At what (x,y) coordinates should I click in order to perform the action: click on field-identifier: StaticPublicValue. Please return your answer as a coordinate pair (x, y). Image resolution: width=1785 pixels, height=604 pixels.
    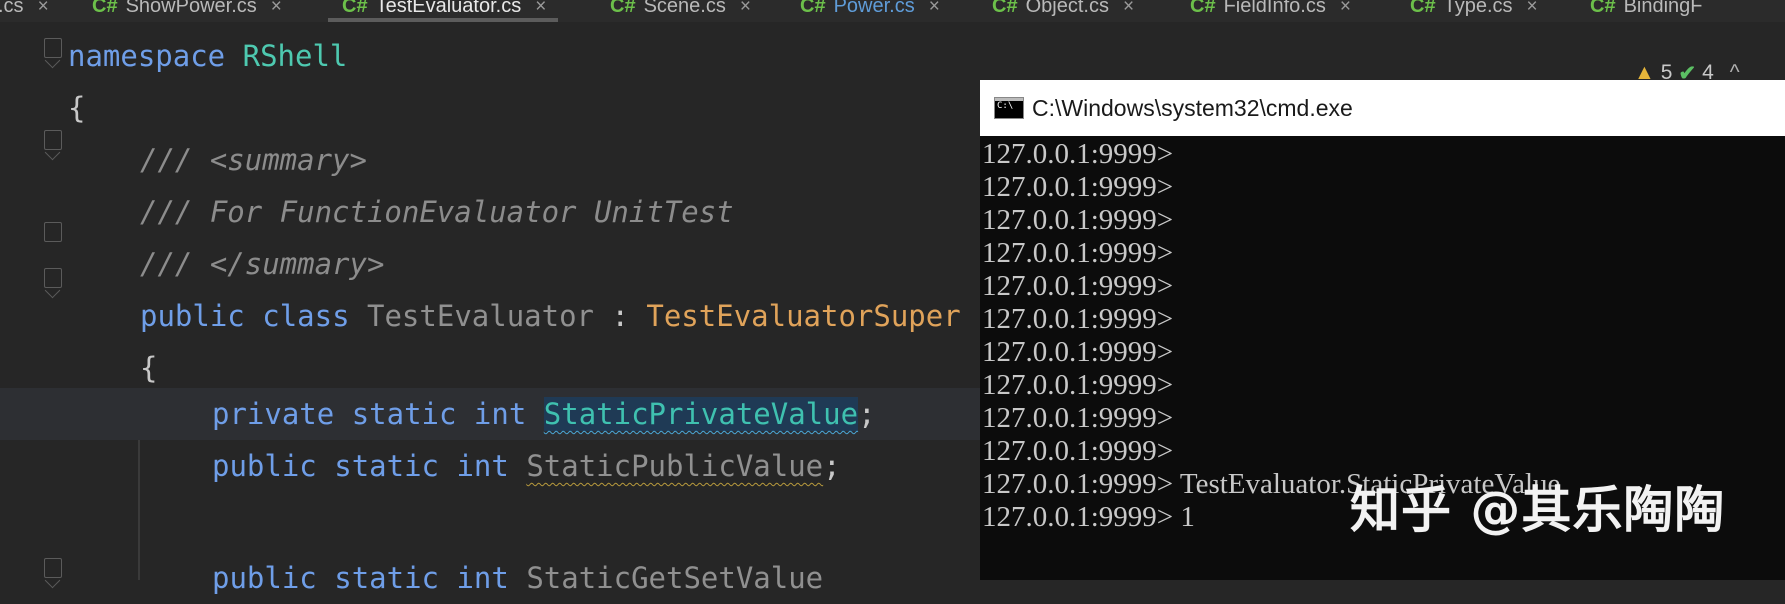
    Looking at the image, I should click on (674, 466).